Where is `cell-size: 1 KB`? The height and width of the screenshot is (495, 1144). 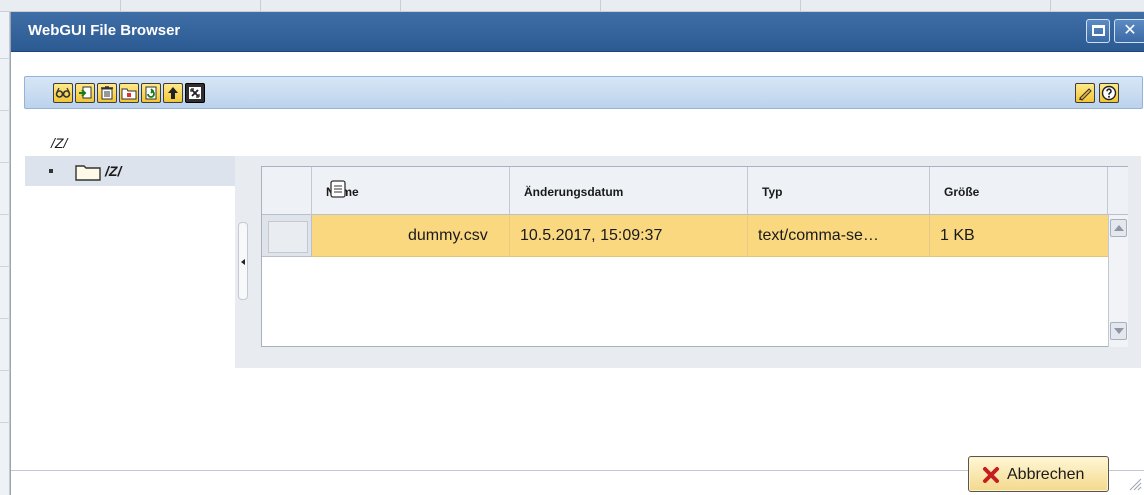
cell-size: 1 KB is located at coordinates (957, 235).